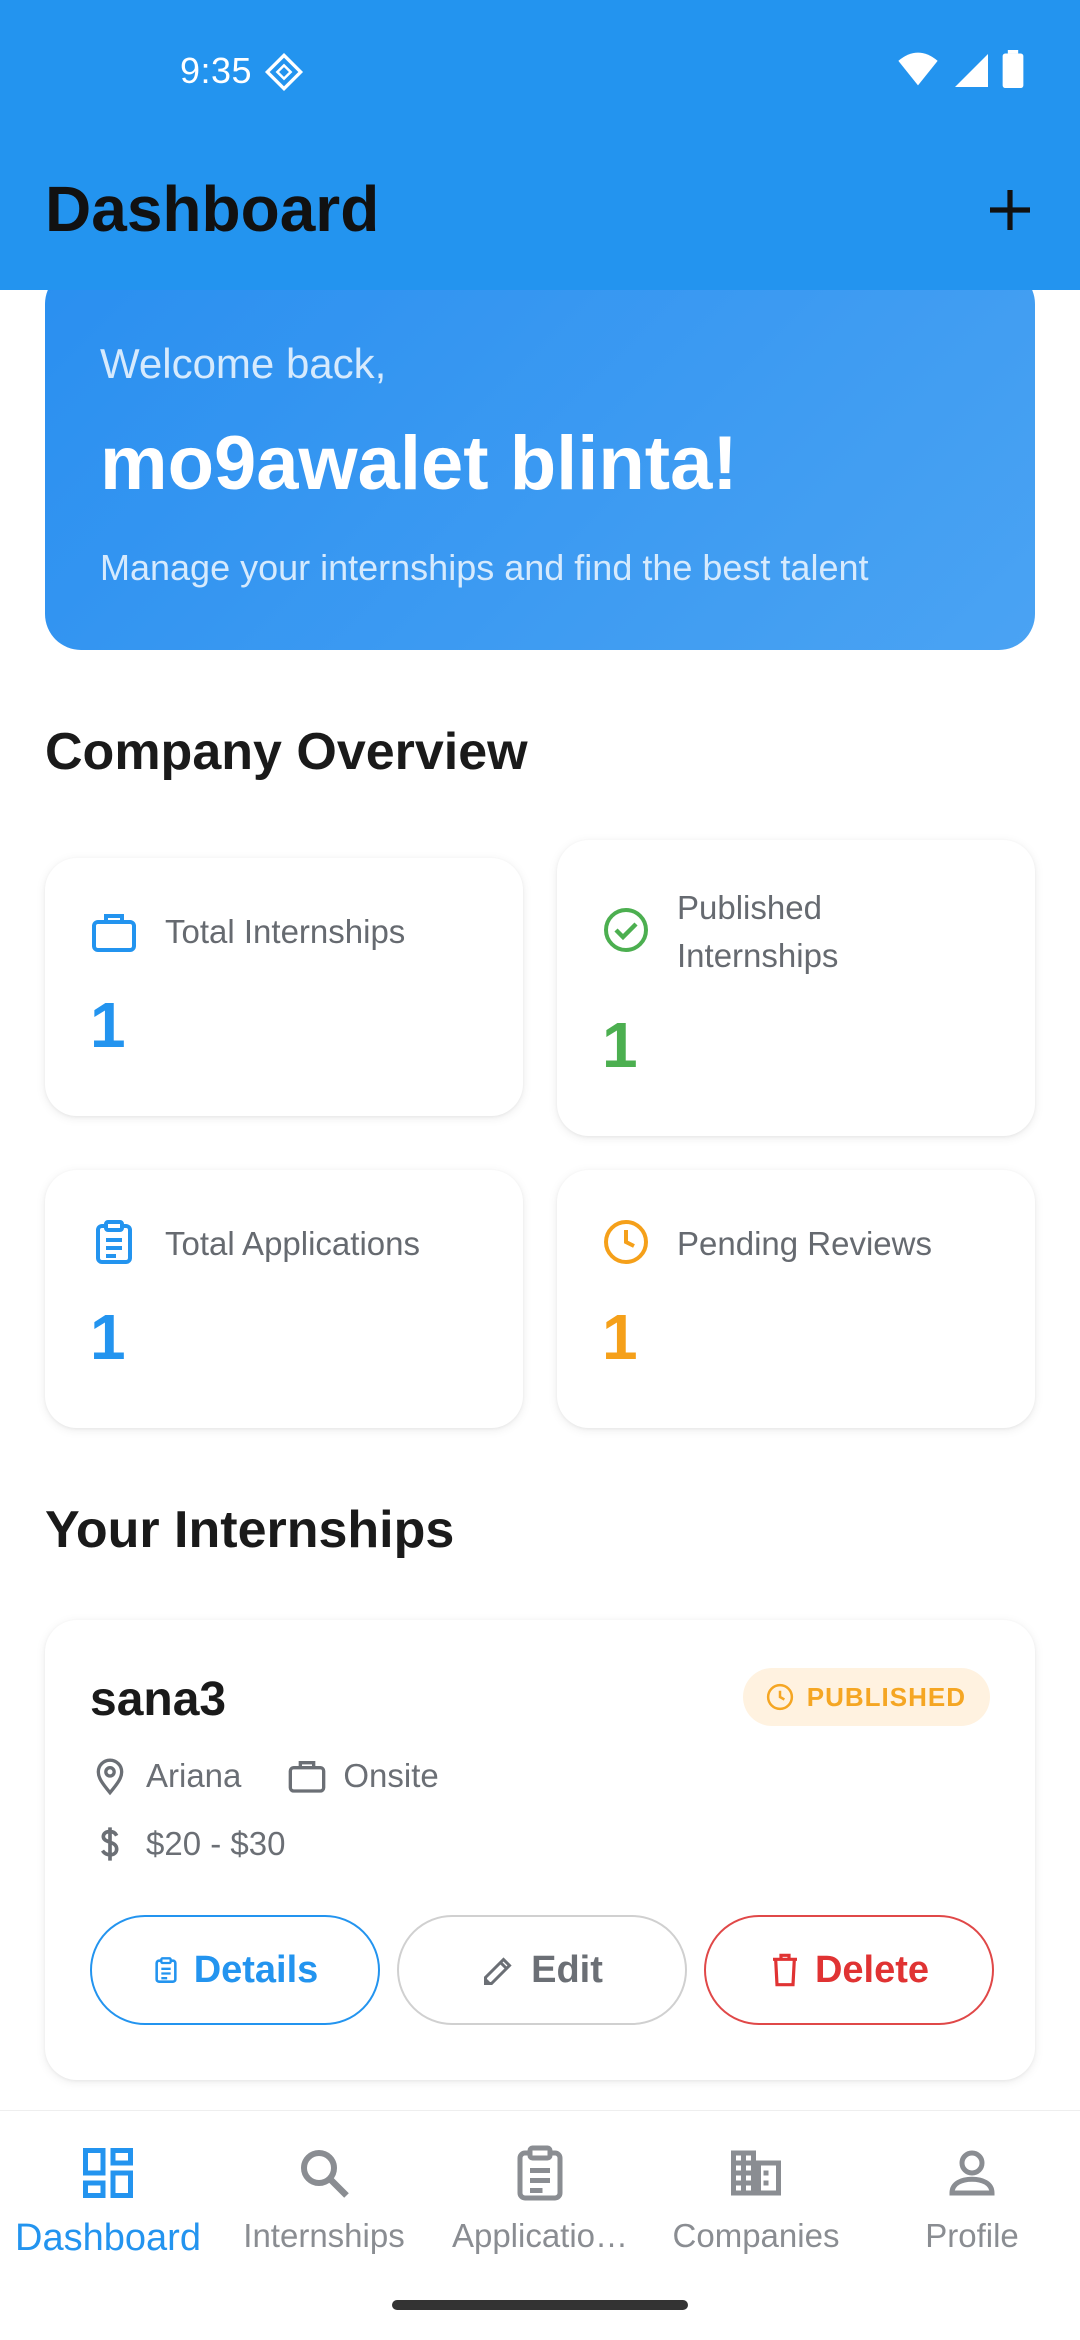 The image size is (1080, 2340). I want to click on app-bar: 9:35 Dashboard, so click(540, 145).